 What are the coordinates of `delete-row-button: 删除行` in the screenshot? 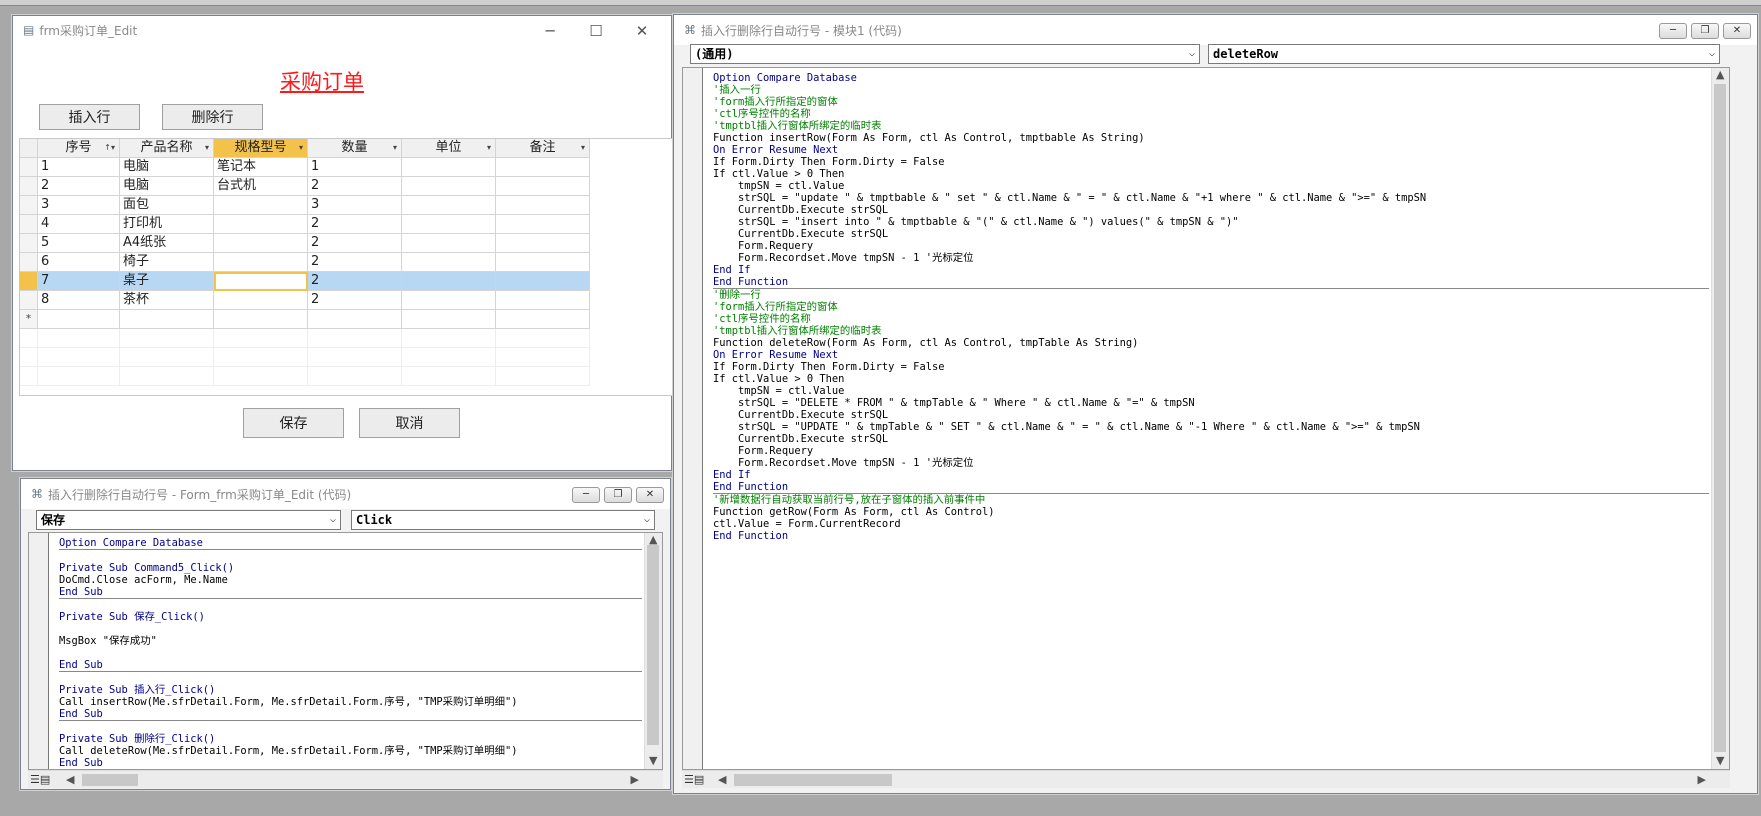 It's located at (212, 117).